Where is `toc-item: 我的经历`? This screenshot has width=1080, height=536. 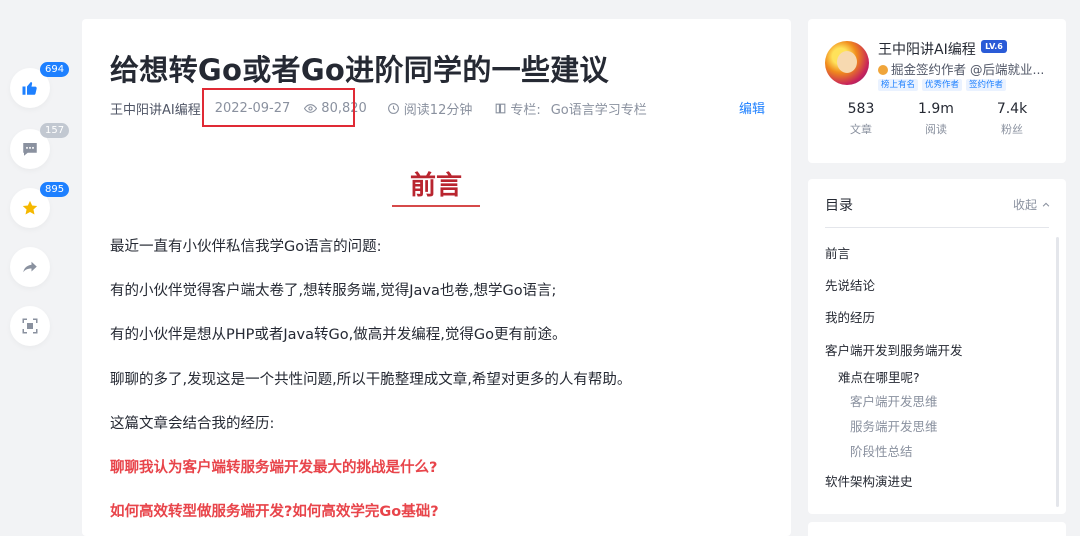
toc-item: 我的经历 is located at coordinates (850, 316).